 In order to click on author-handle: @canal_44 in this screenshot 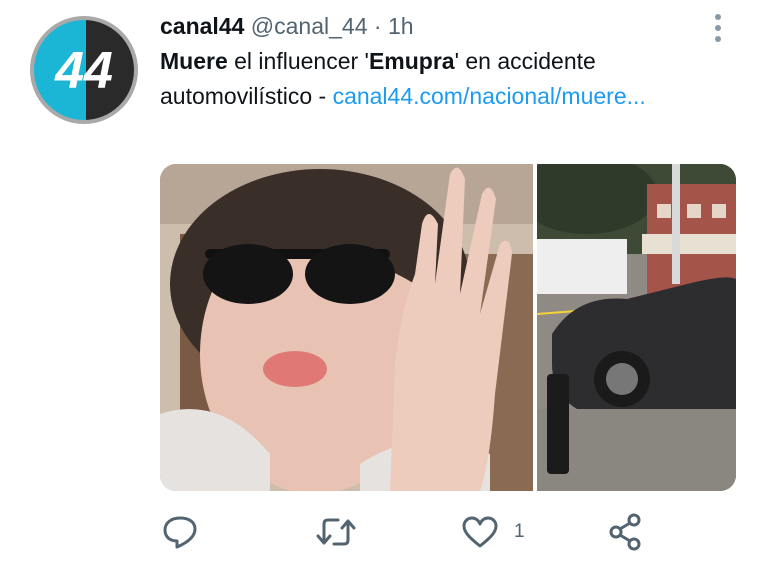, I will do `click(309, 26)`.